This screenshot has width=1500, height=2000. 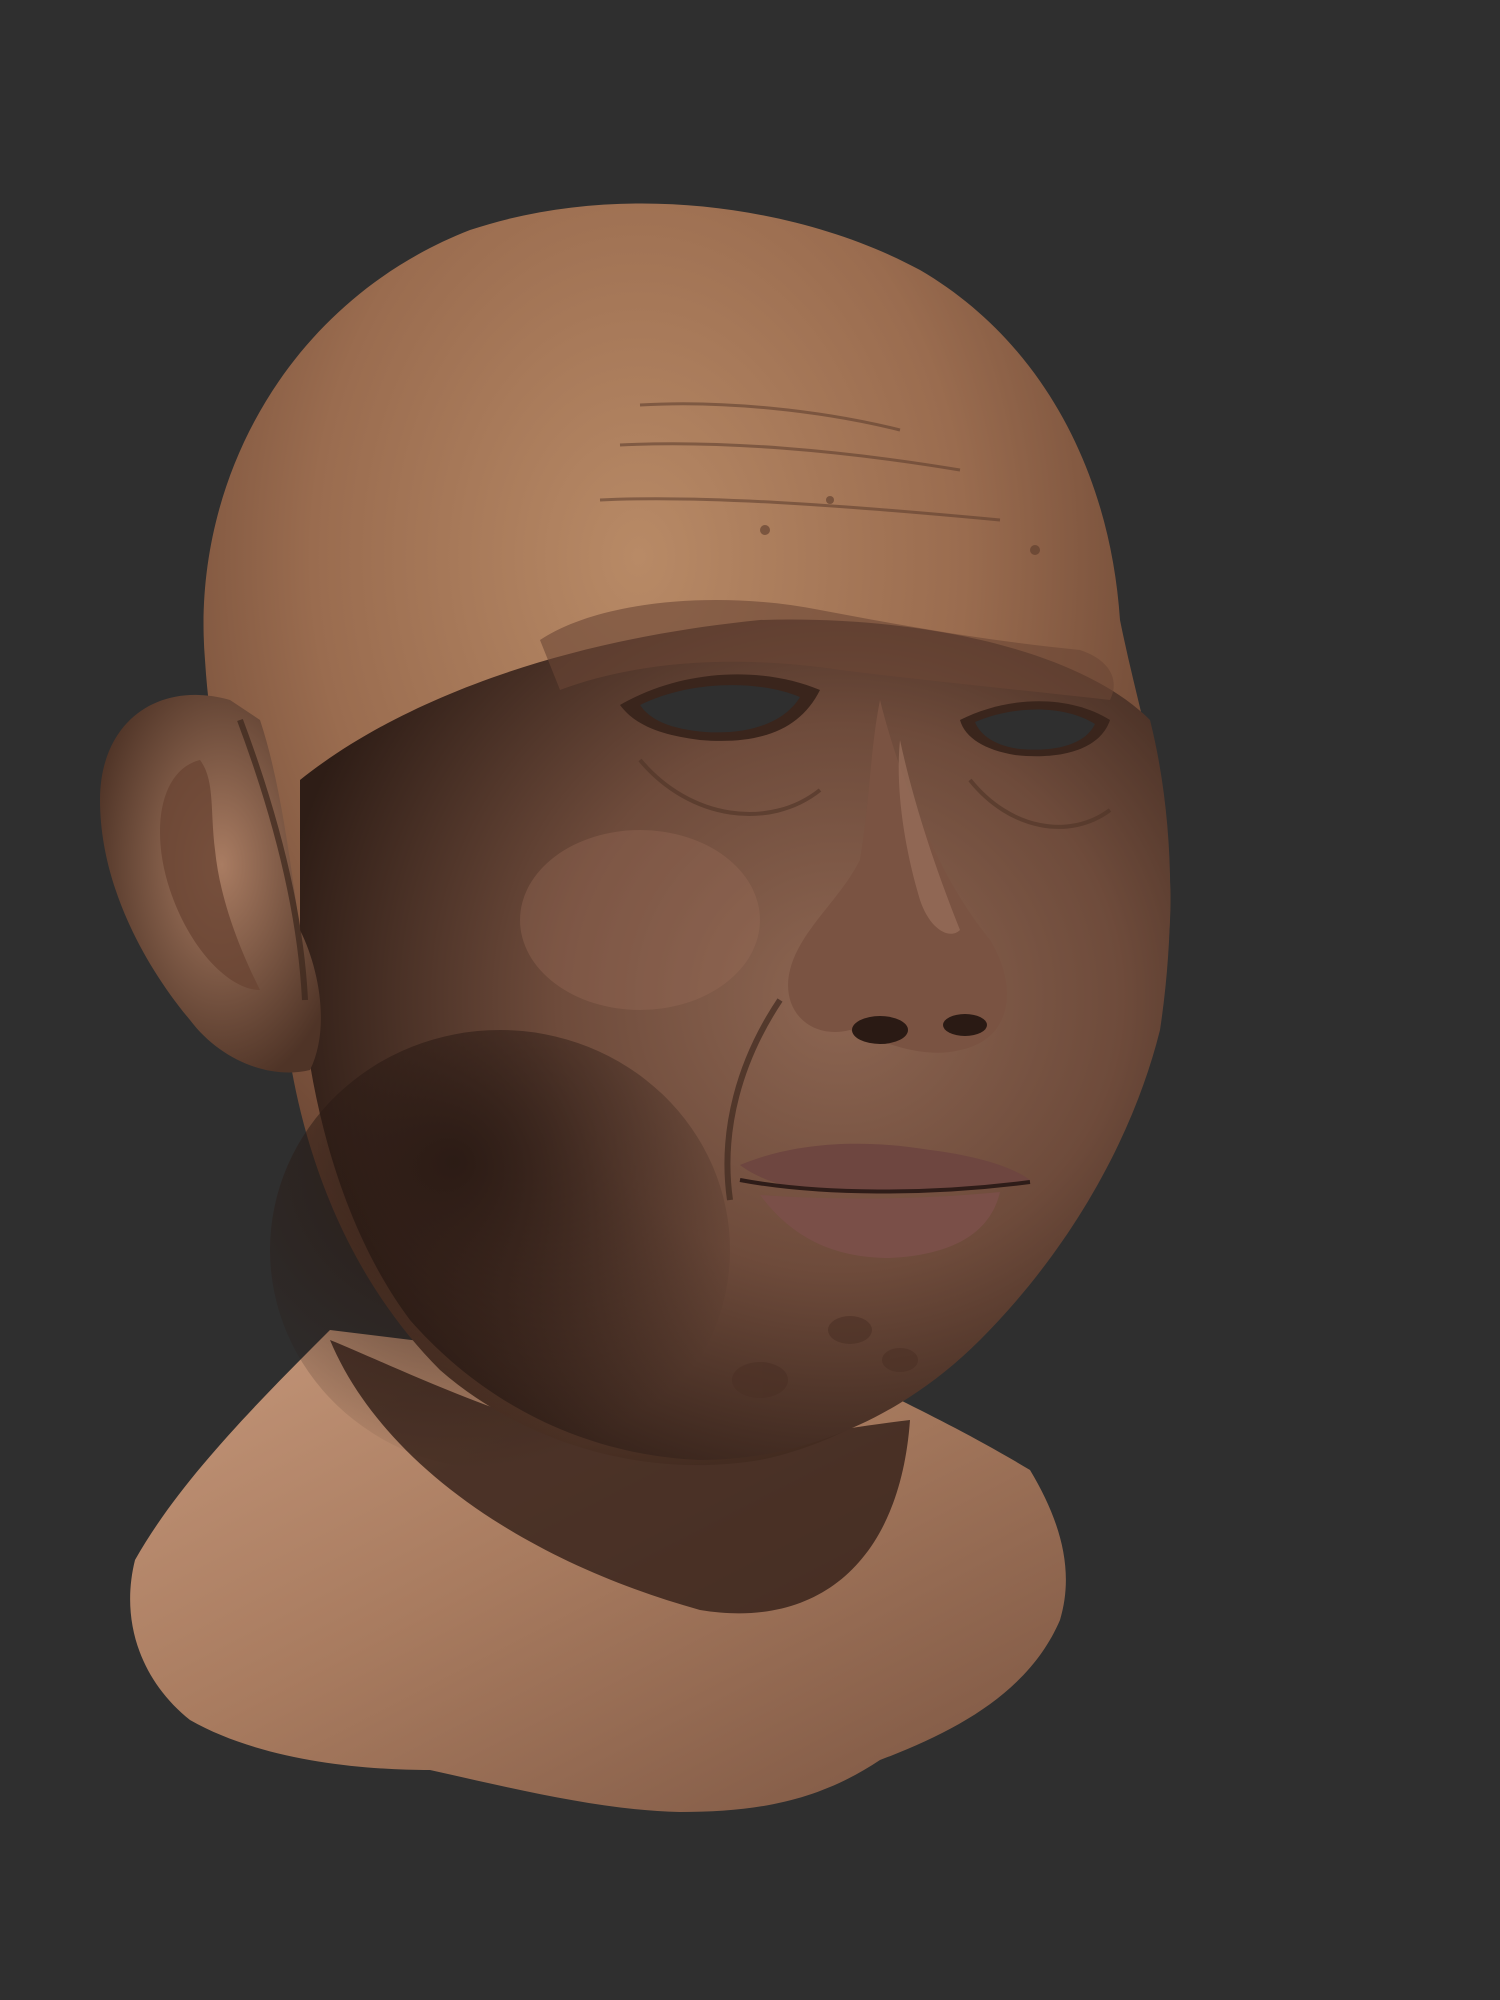 What do you see at coordinates (640, 920) in the screenshot?
I see `cheek-highlight` at bounding box center [640, 920].